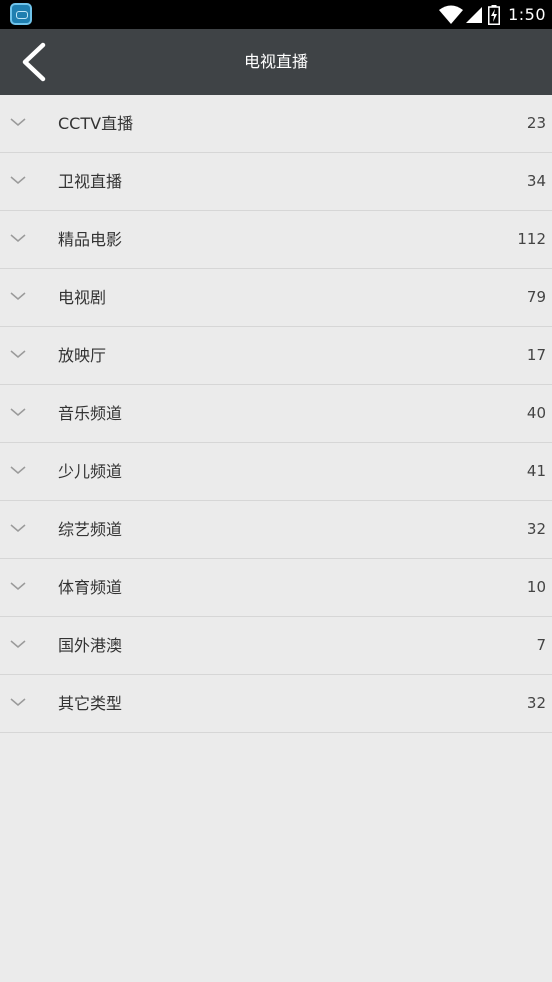  I want to click on list-item-count: 23, so click(536, 123).